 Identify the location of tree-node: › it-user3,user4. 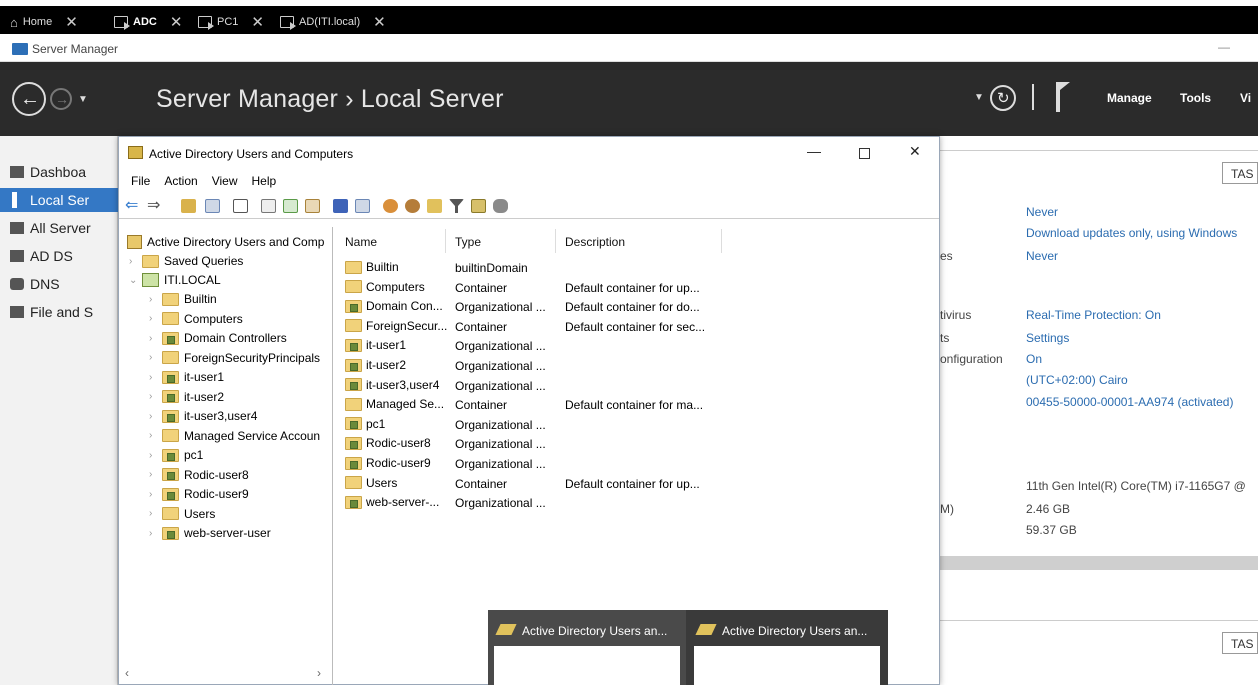
(203, 416).